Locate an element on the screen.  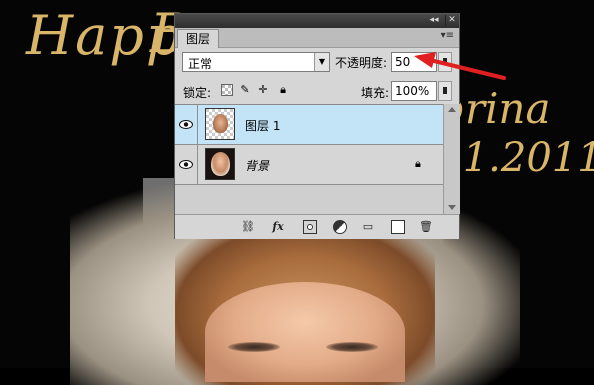
layer-name: 背景 is located at coordinates (257, 165).